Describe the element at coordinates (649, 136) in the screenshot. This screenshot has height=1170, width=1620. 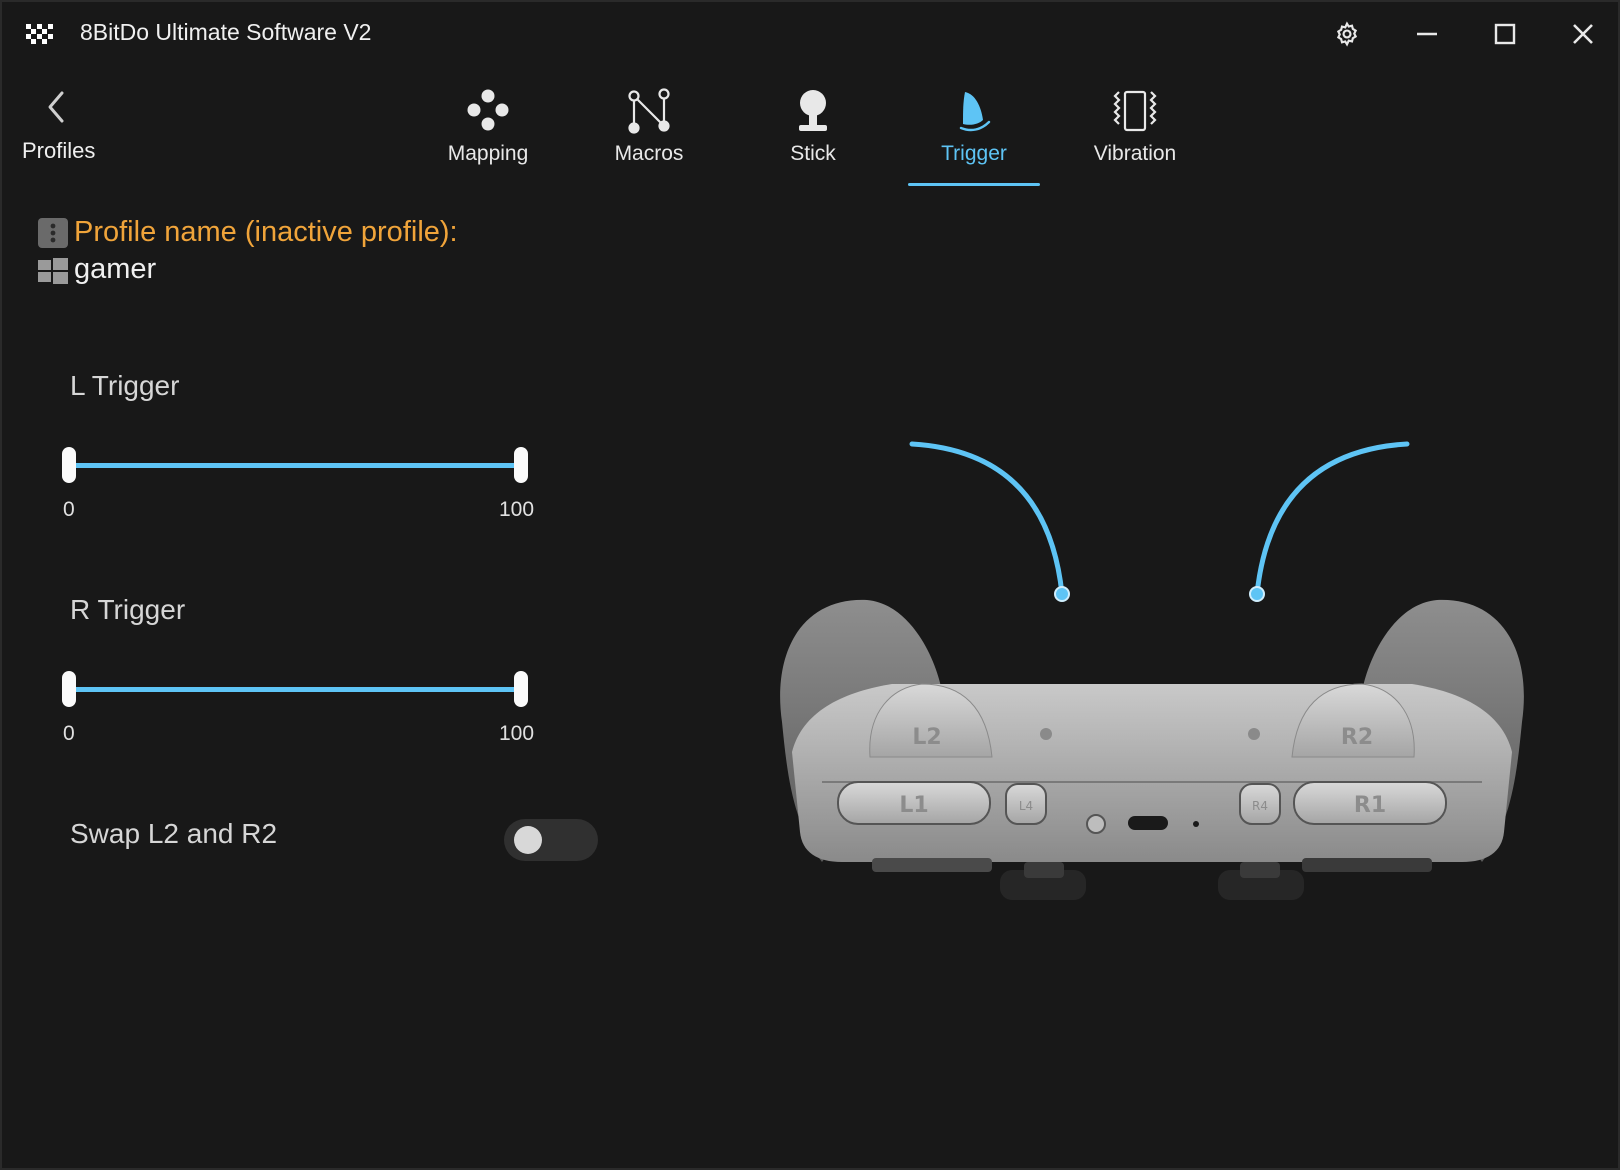
I see `tab-macros: Macros` at that location.